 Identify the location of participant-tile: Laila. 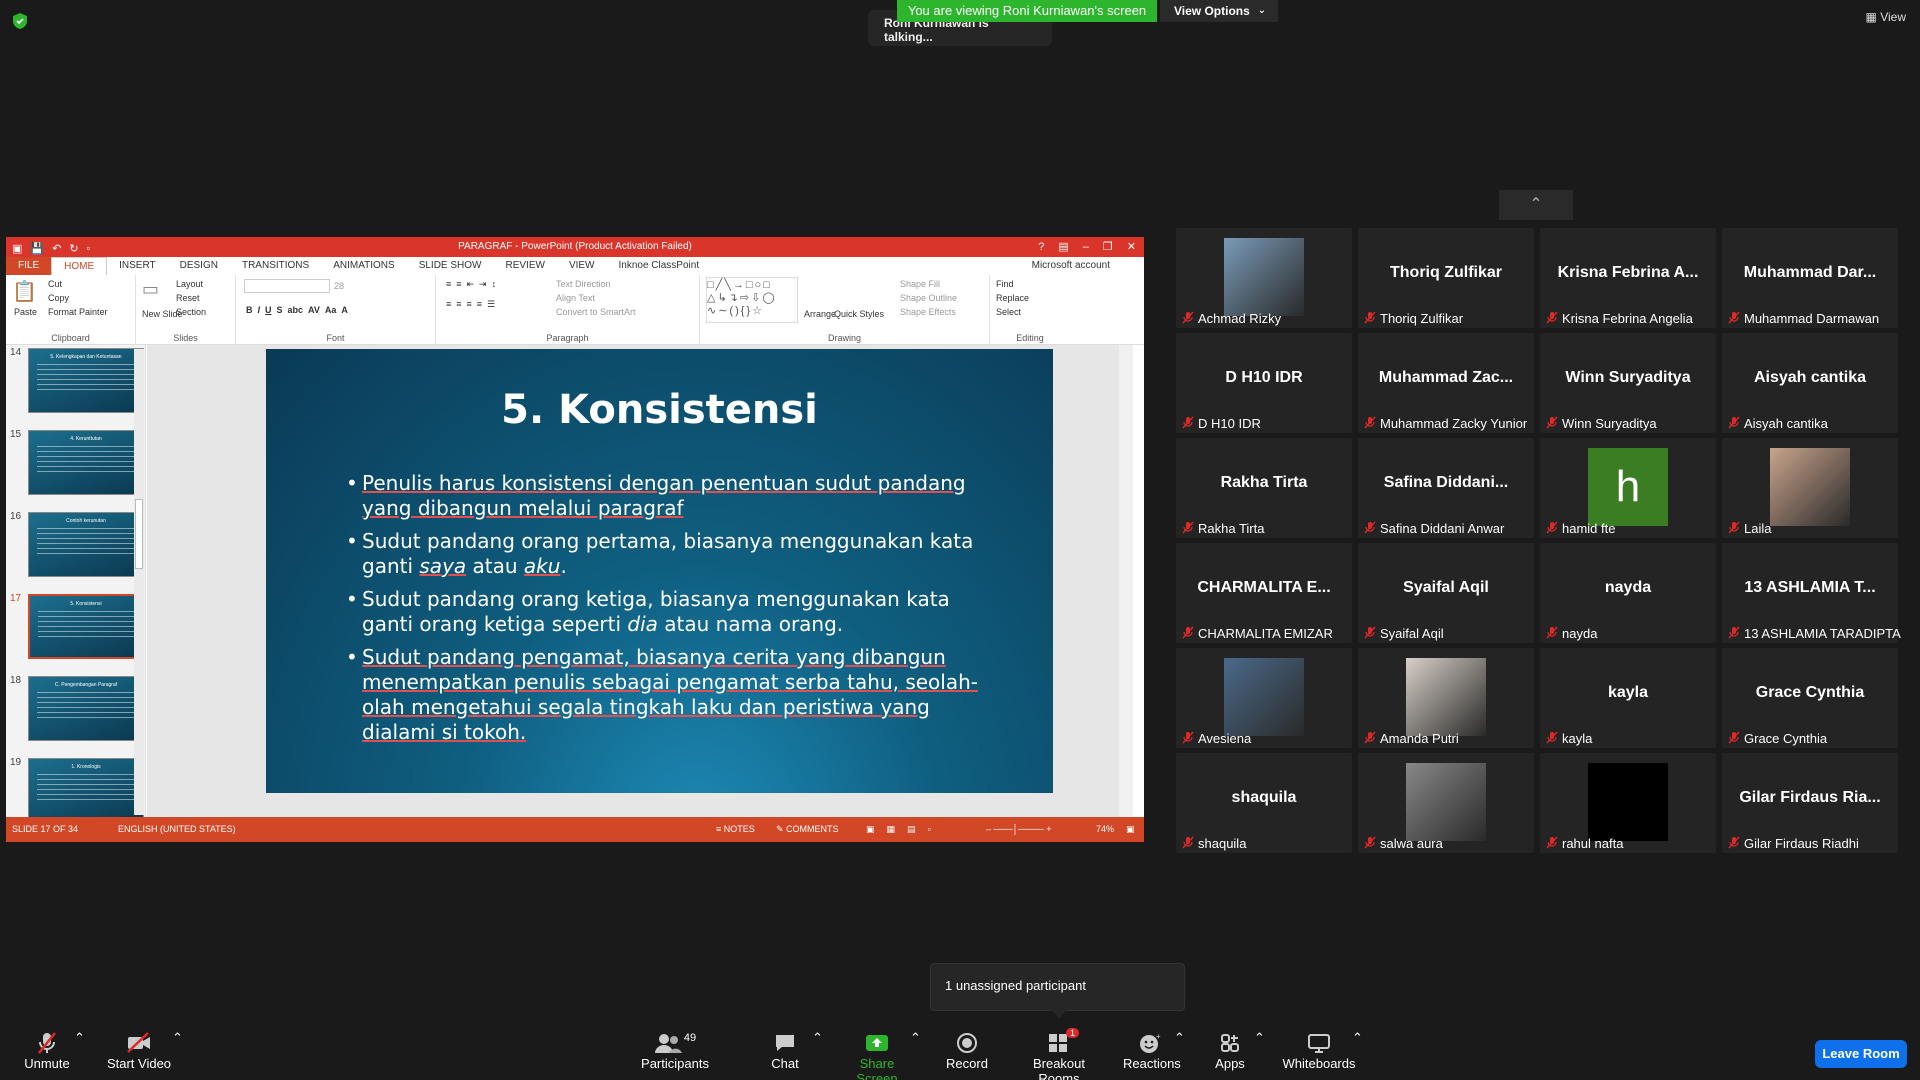
(1810, 488).